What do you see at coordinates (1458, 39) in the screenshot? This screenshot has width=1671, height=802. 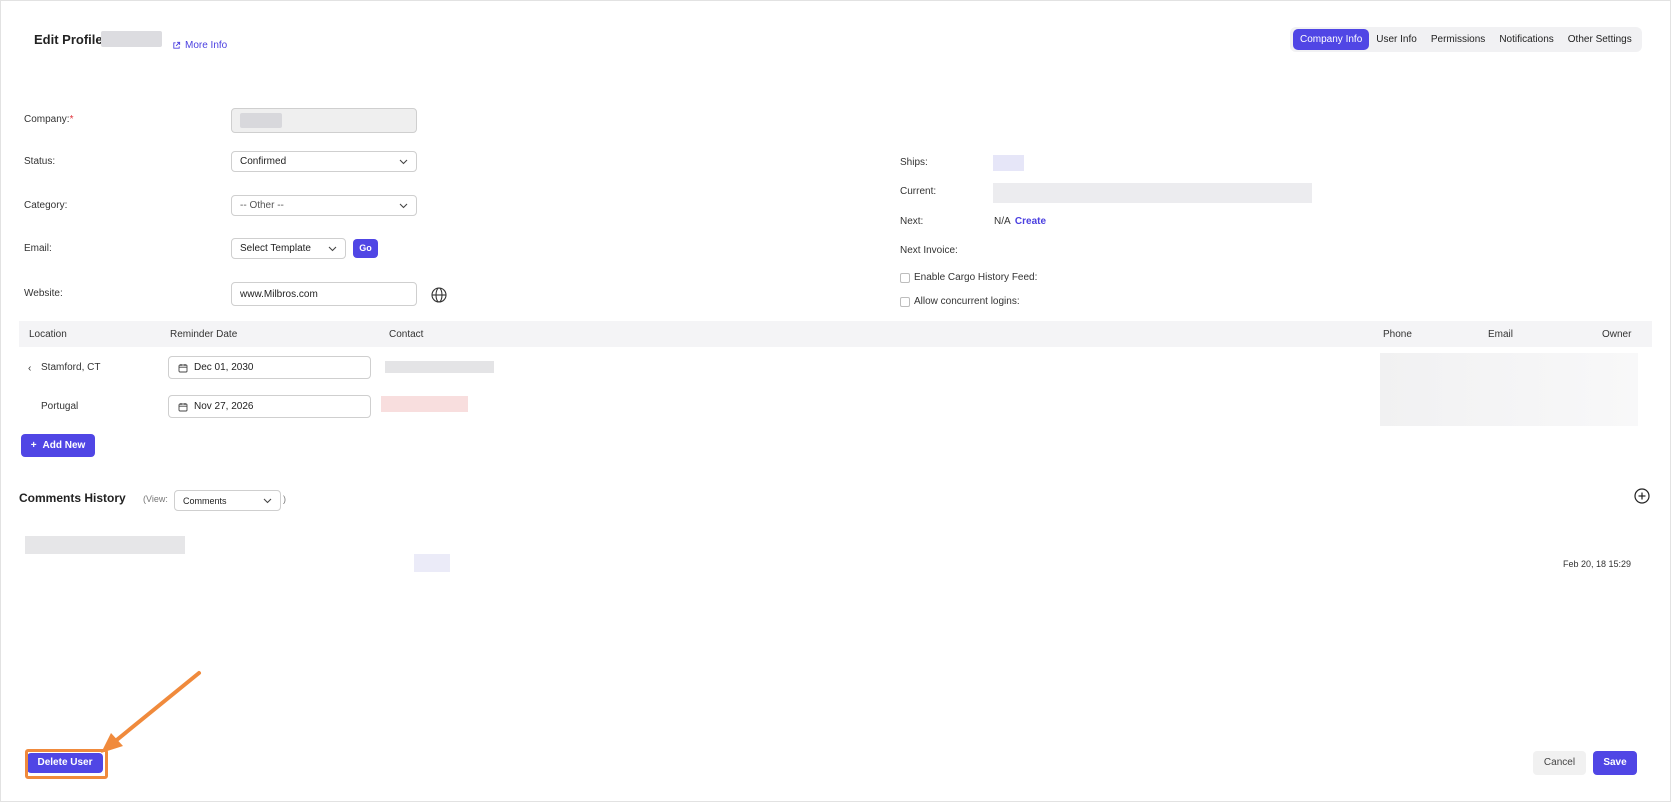 I see `tab-permissions: Permissions` at bounding box center [1458, 39].